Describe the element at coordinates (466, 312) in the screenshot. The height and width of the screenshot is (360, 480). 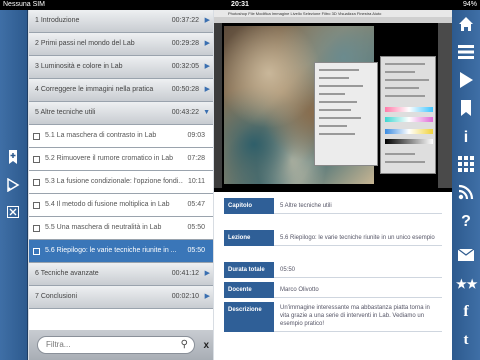
I see `facebook-icon: f` at that location.